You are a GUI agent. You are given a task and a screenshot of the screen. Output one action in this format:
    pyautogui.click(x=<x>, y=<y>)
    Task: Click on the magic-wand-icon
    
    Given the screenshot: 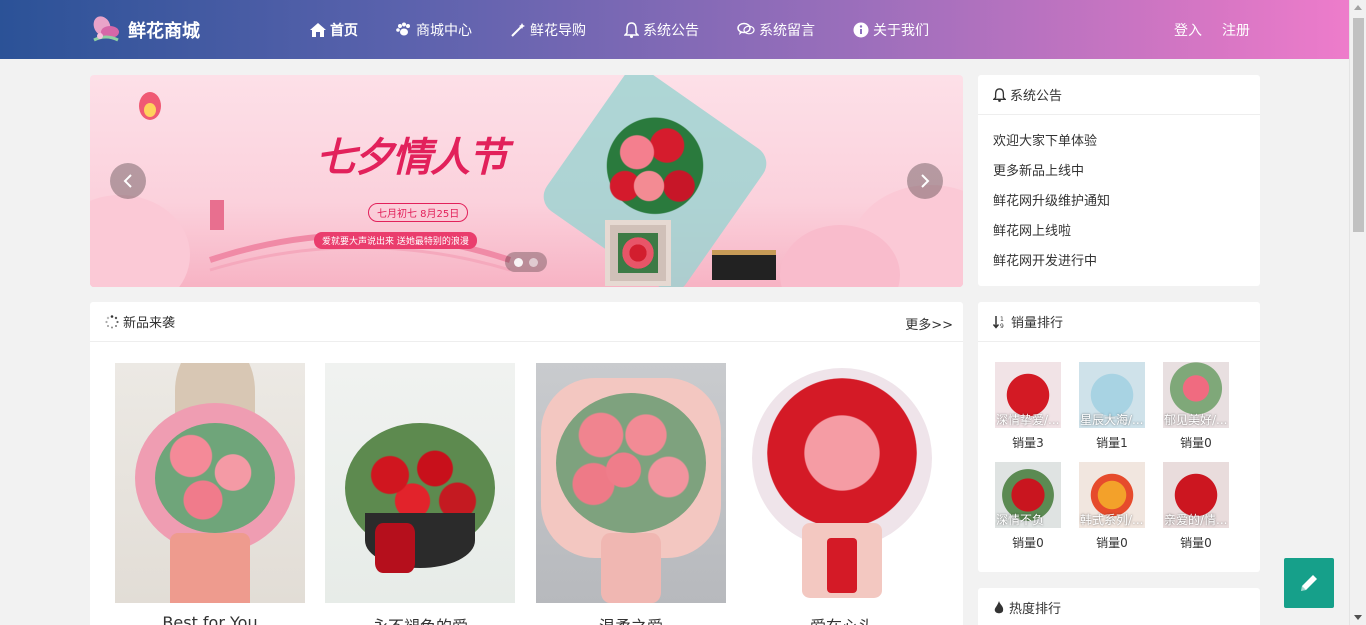 What is the action you would take?
    pyautogui.click(x=518, y=29)
    